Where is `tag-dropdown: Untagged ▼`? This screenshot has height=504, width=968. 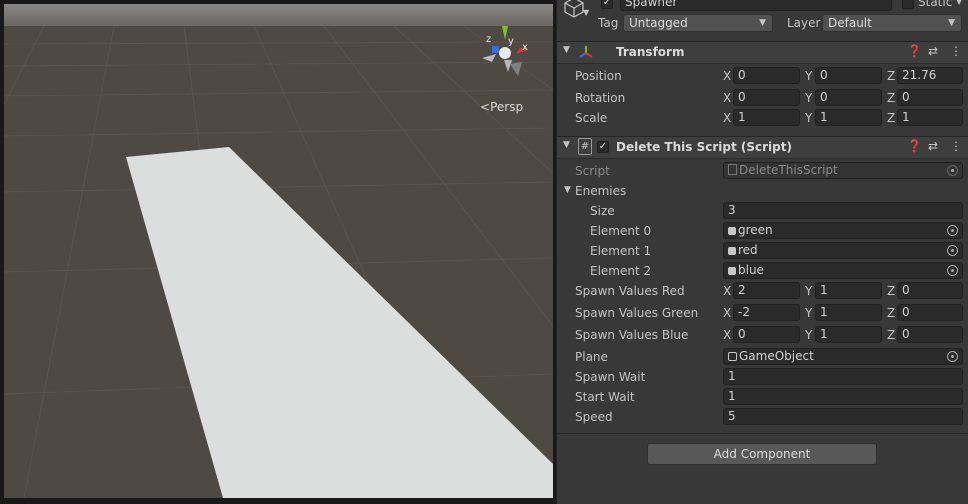
tag-dropdown: Untagged ▼ is located at coordinates (698, 23).